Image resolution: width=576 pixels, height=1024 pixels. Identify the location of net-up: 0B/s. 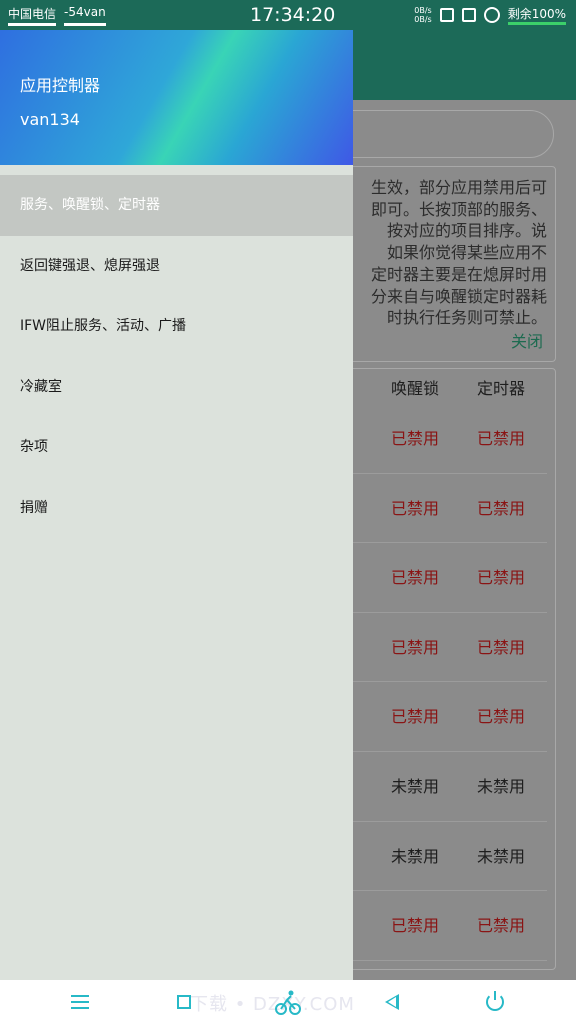
(423, 10).